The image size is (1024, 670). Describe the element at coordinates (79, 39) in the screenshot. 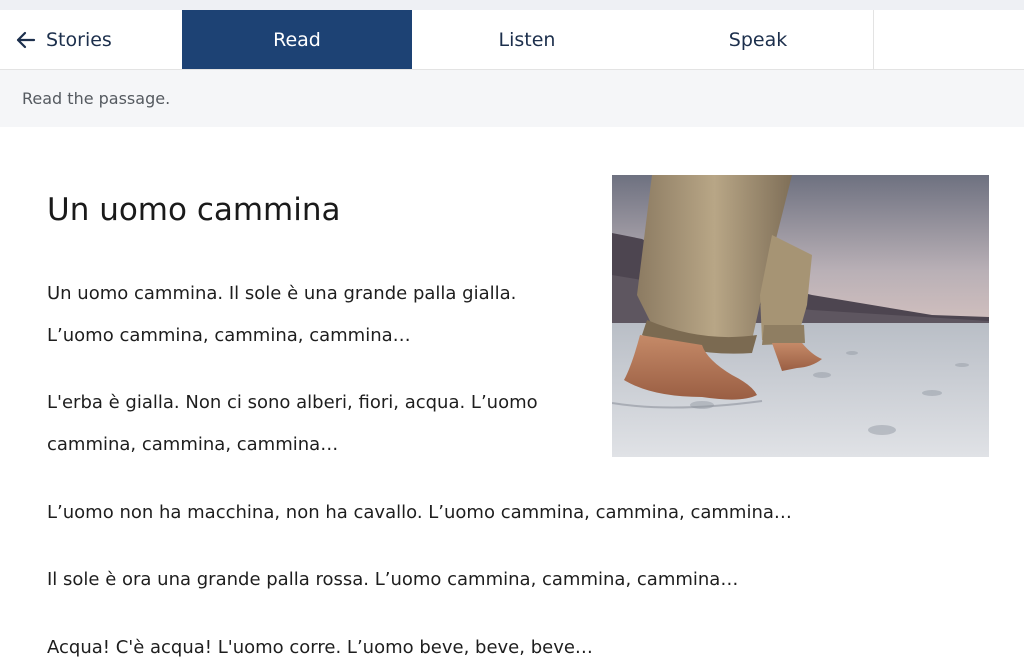

I see `back-label: Stories` at that location.